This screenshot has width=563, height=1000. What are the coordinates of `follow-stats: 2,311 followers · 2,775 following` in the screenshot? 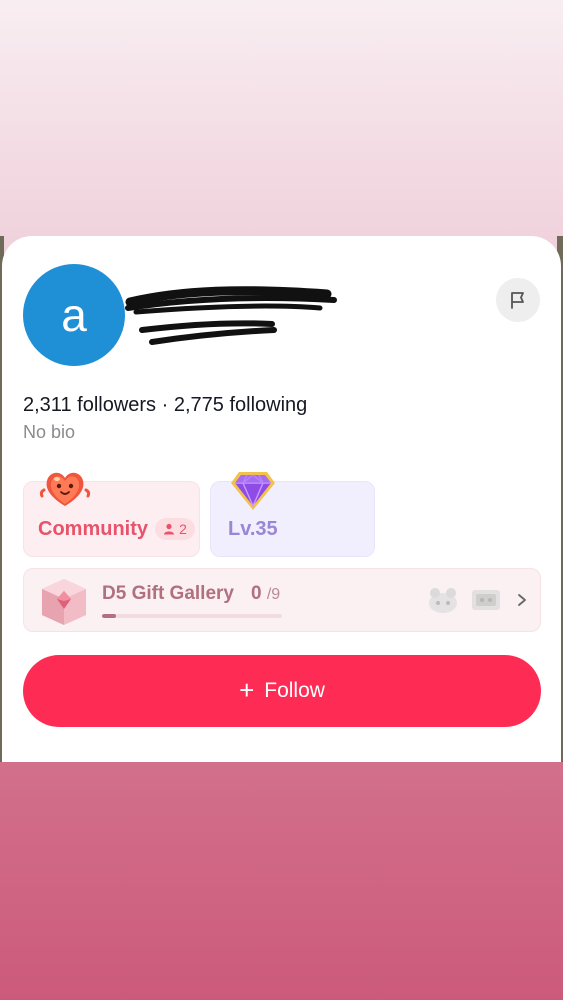 It's located at (165, 405).